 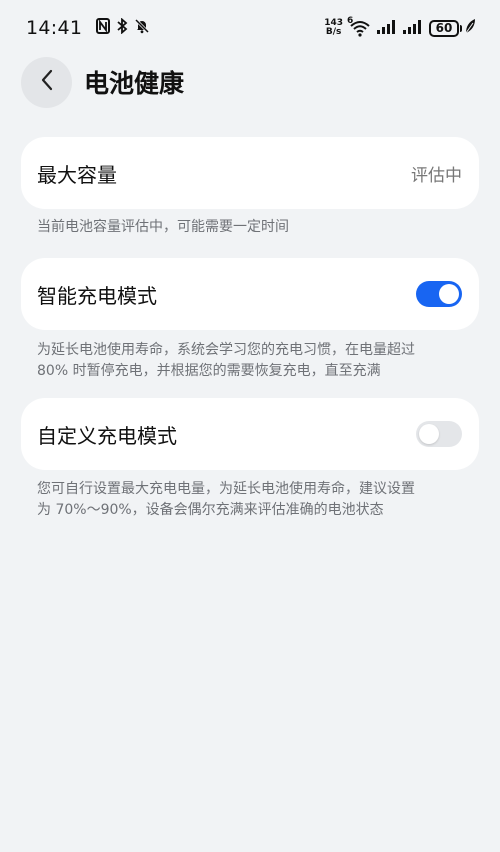 What do you see at coordinates (54, 28) in the screenshot?
I see `status-time: 14:41` at bounding box center [54, 28].